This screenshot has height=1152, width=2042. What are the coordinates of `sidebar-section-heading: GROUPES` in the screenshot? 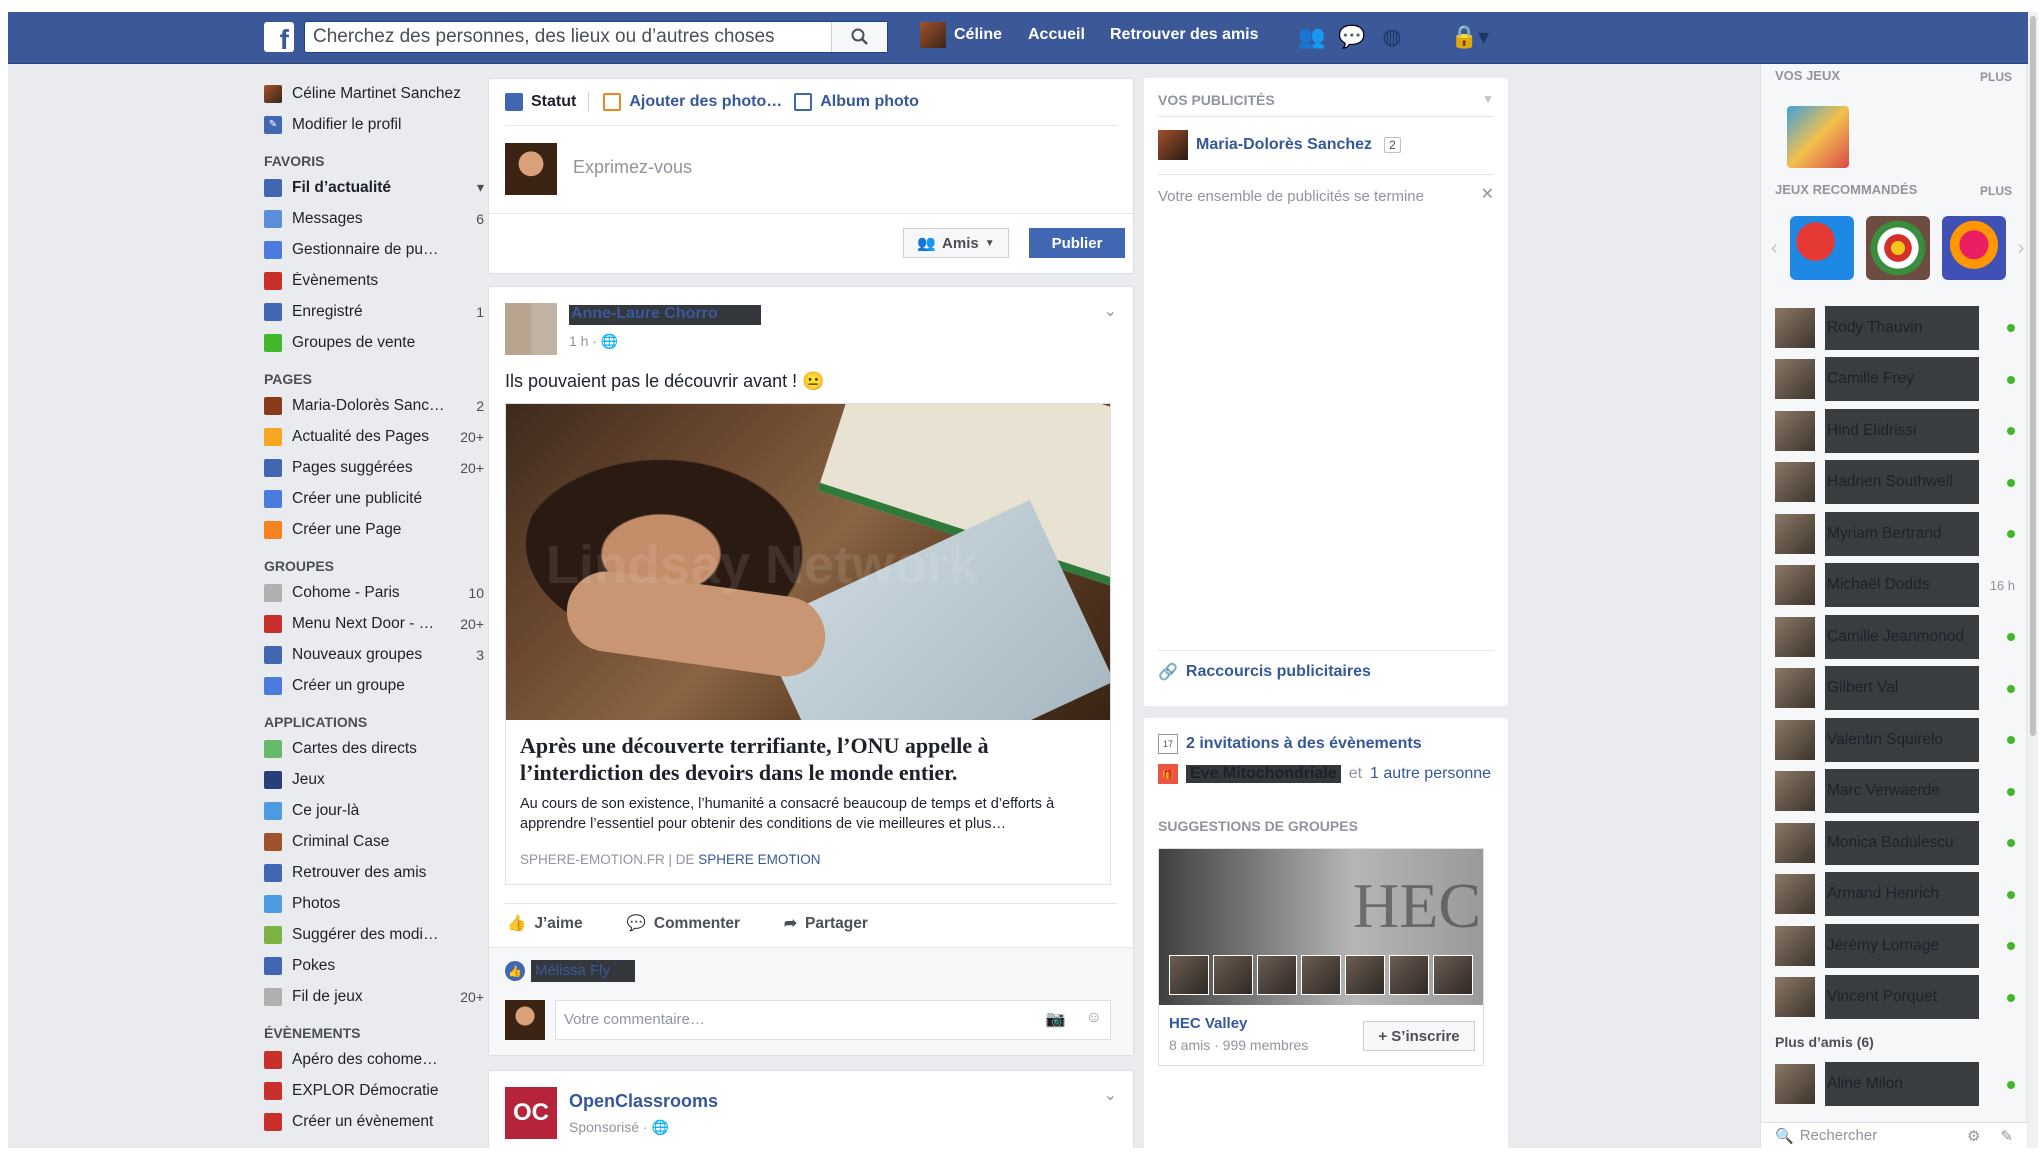 It's located at (374, 566).